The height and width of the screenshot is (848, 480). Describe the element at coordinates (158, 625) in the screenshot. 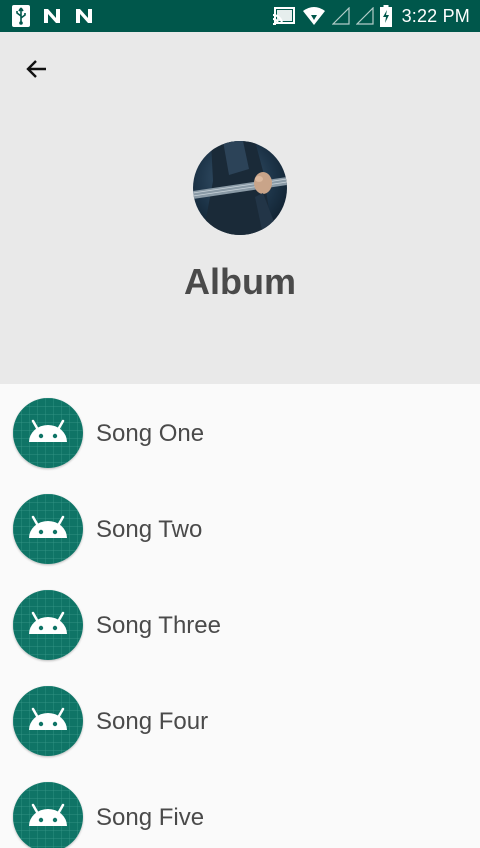

I see `song-title: Song Three` at that location.